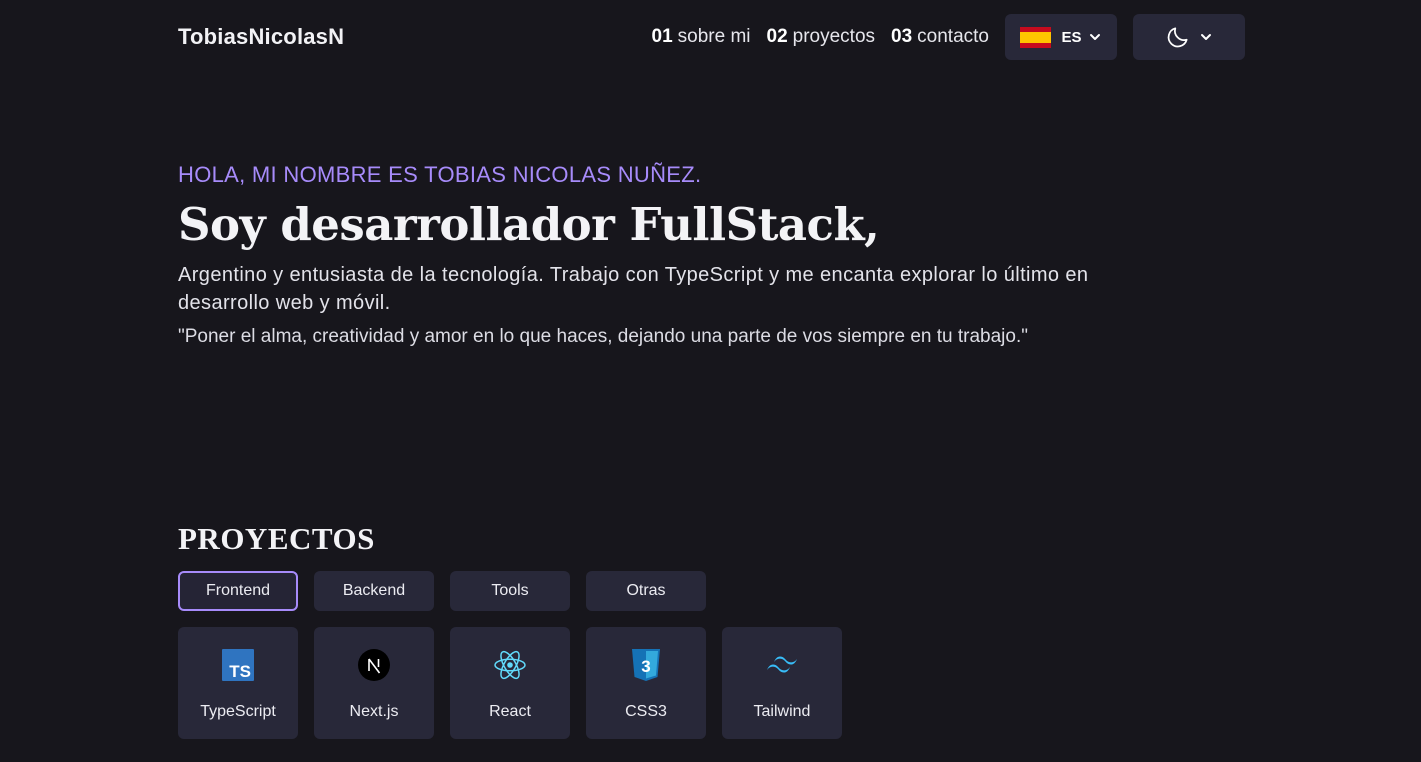 The width and height of the screenshot is (1421, 762). What do you see at coordinates (834, 36) in the screenshot?
I see `nav-label: proyectos` at bounding box center [834, 36].